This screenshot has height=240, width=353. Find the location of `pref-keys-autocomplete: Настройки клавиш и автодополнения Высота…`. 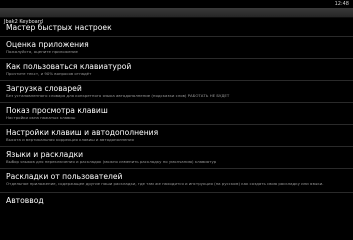

pref-keys-autocomplete: Настройки клавиш и автодополнения Высота… is located at coordinates (176, 136).